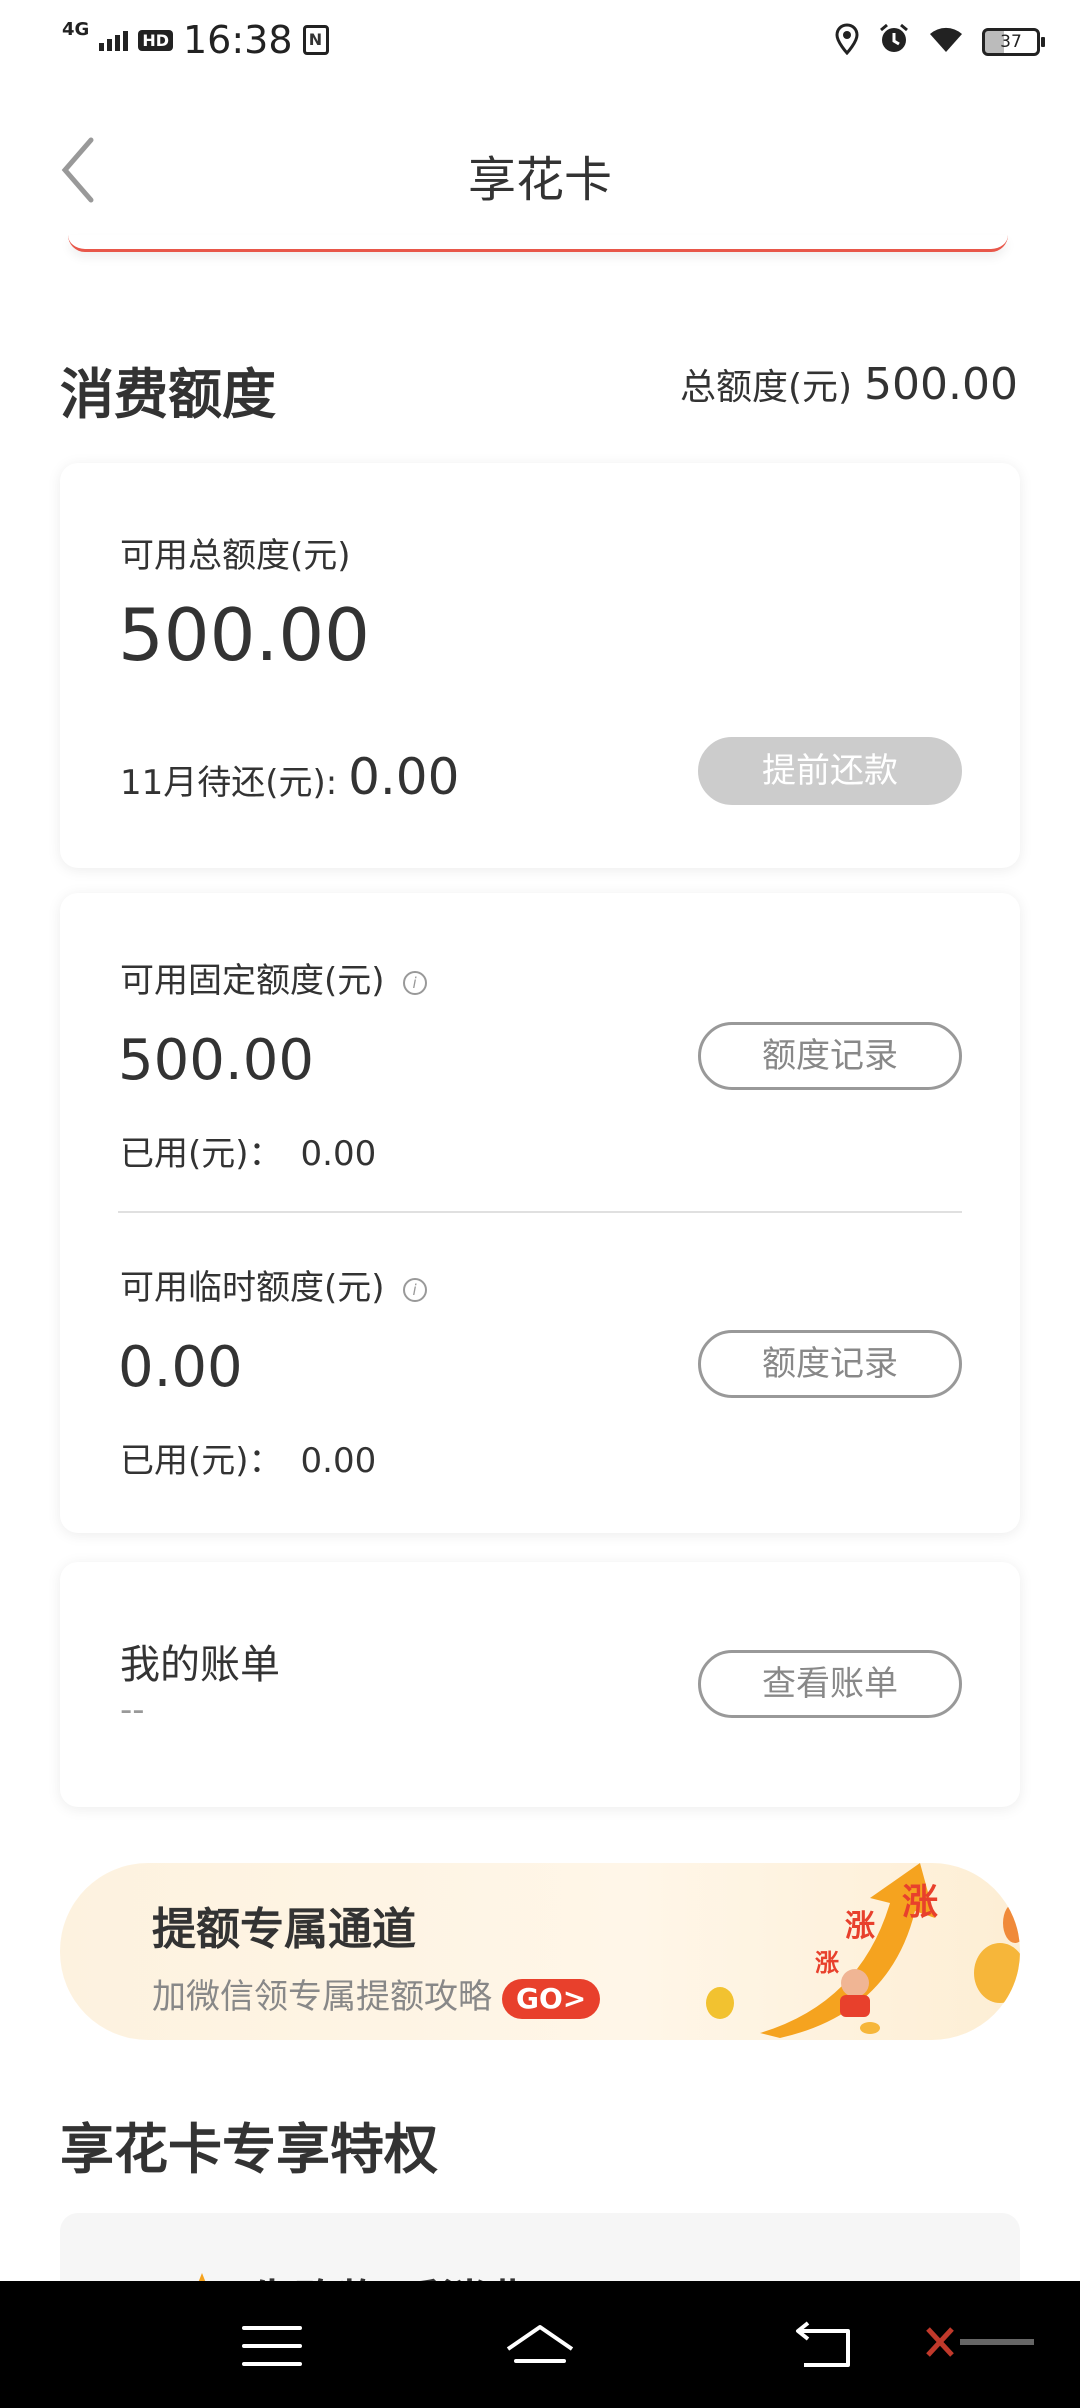 The height and width of the screenshot is (2408, 1080). I want to click on clock: 16:38, so click(237, 40).